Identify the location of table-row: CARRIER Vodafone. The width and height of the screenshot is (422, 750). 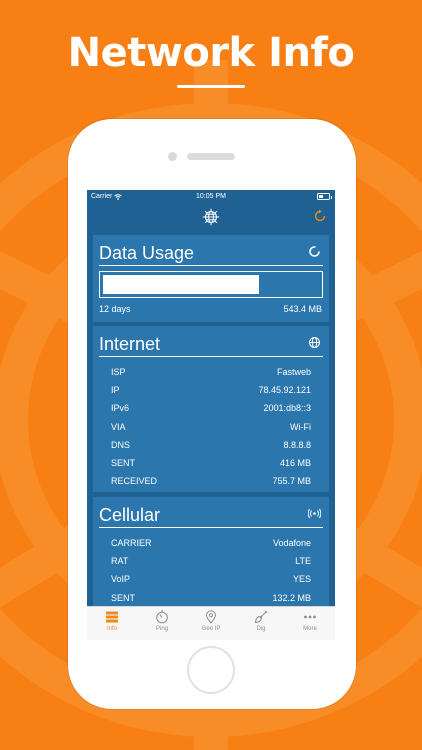
(211, 544).